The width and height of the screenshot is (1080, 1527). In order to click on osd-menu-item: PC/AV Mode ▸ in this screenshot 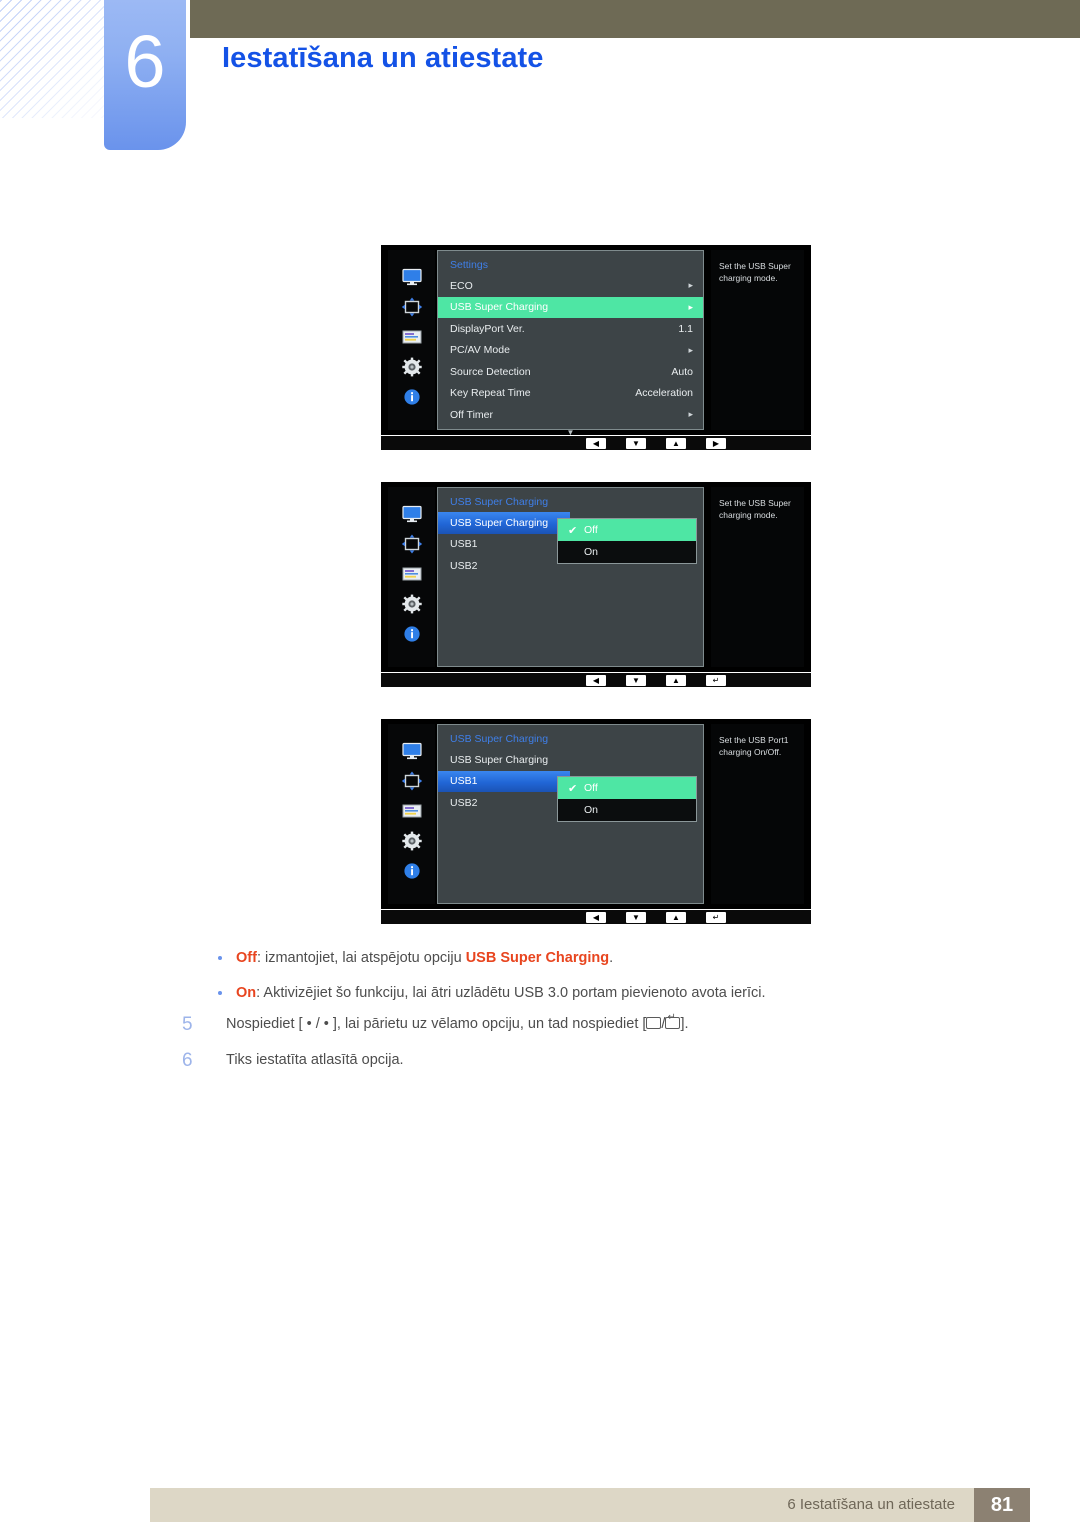, I will do `click(570, 351)`.